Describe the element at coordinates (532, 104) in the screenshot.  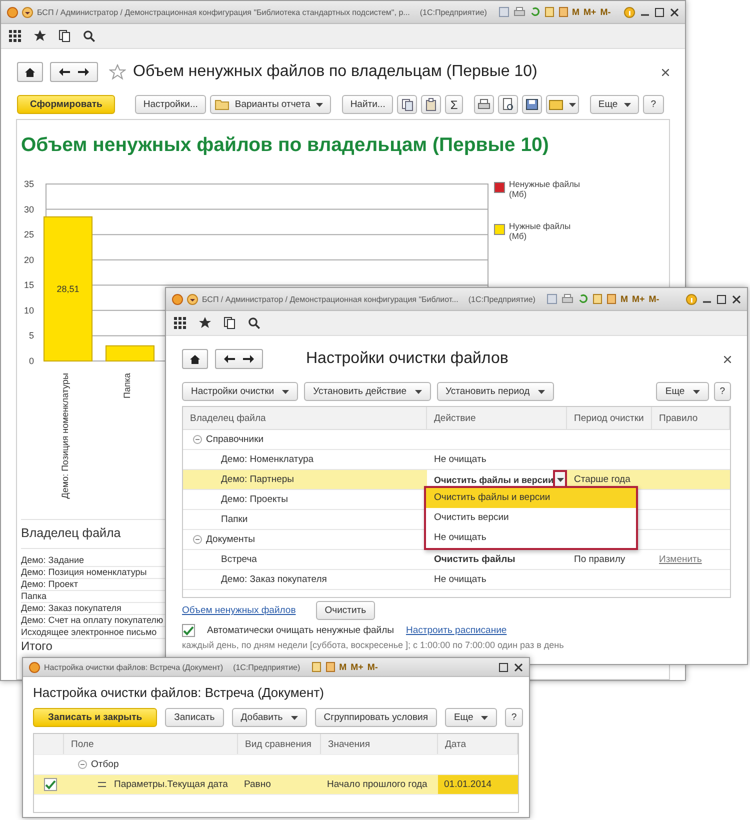
I see `save-button` at that location.